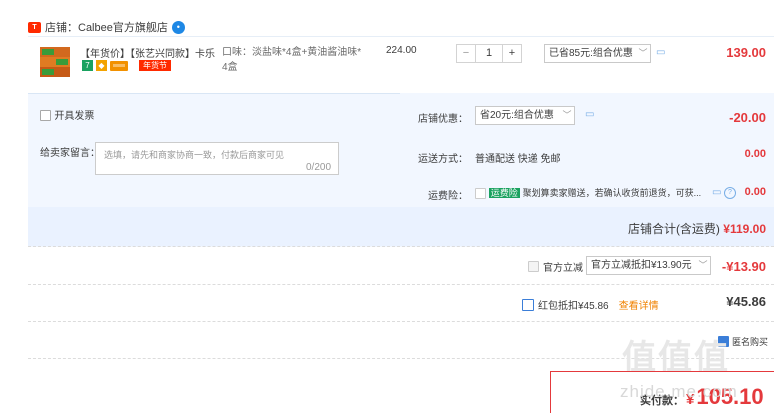 The image size is (774, 413). Describe the element at coordinates (70, 153) in the screenshot. I see `buyer-message-label: 给卖家留言：` at that location.